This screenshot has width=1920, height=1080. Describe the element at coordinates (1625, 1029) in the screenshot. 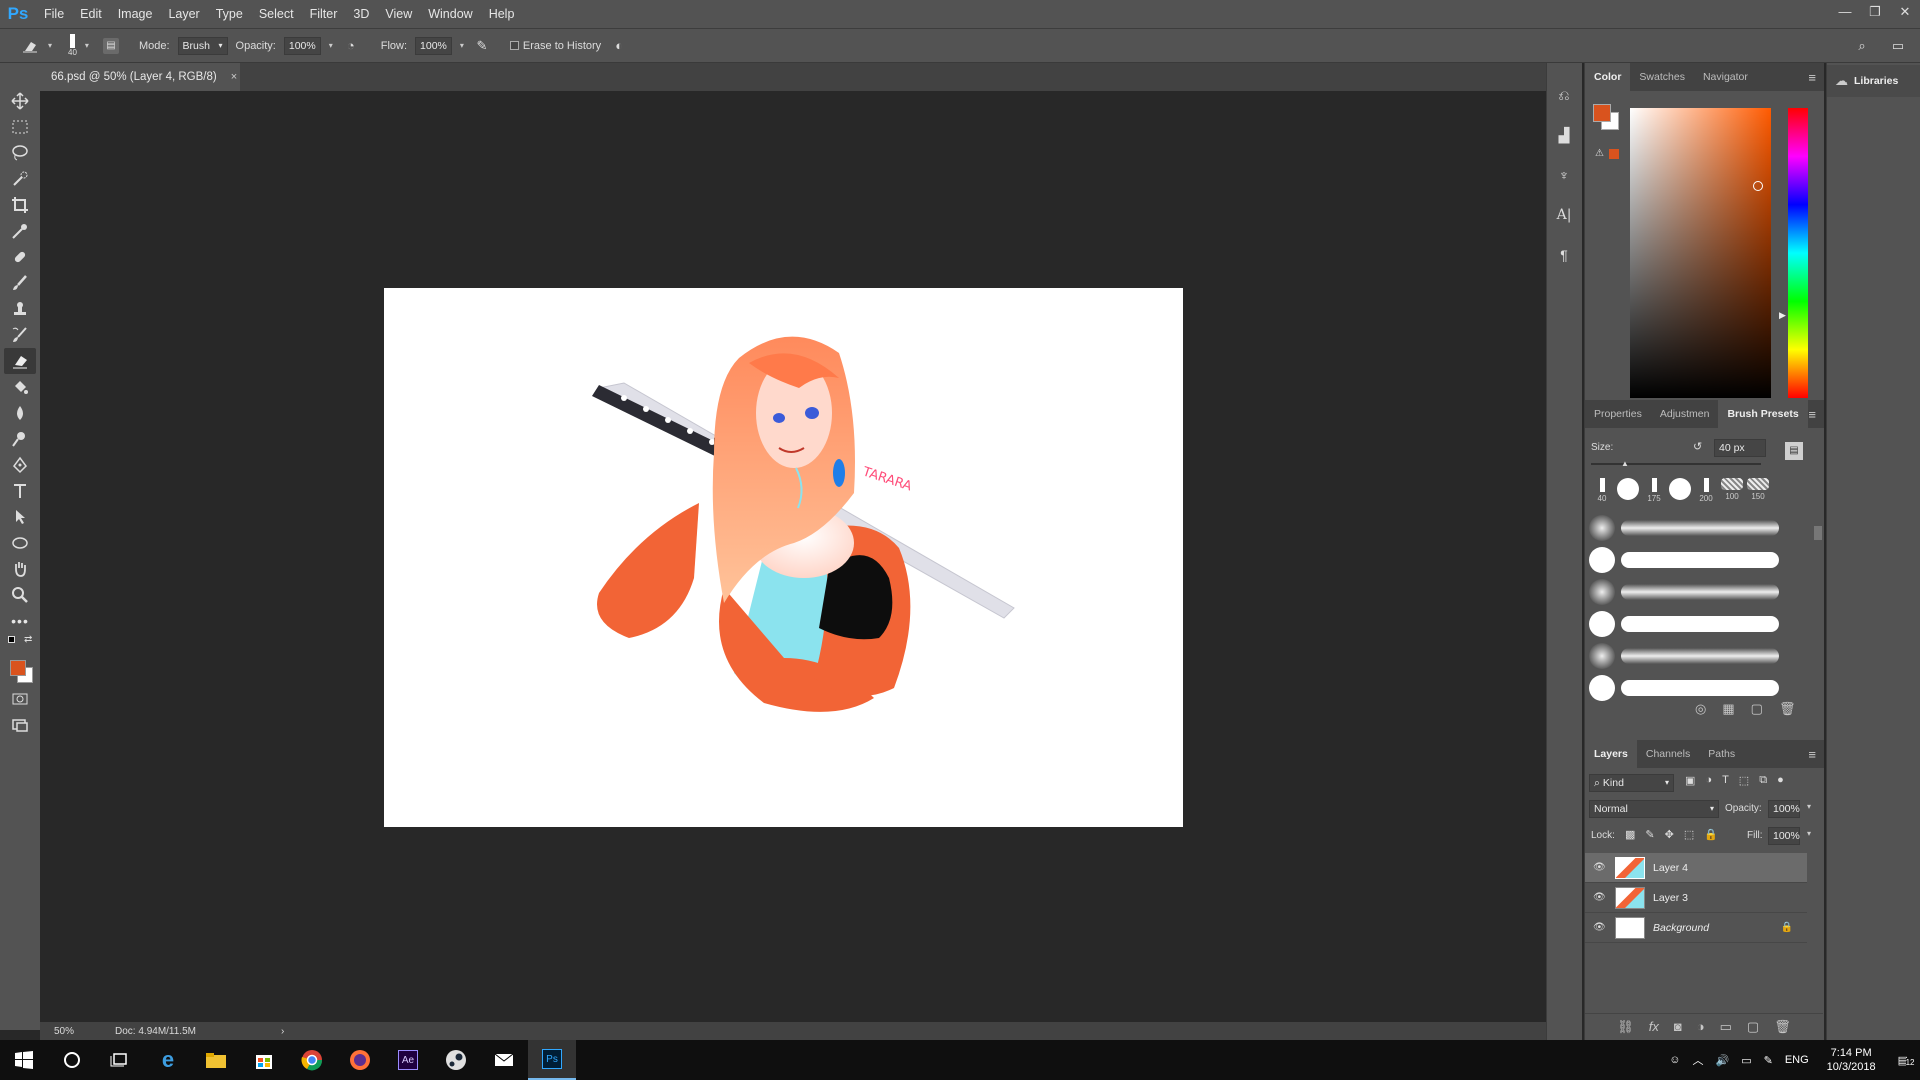

I see `link-layers-icon: ⛓` at that location.